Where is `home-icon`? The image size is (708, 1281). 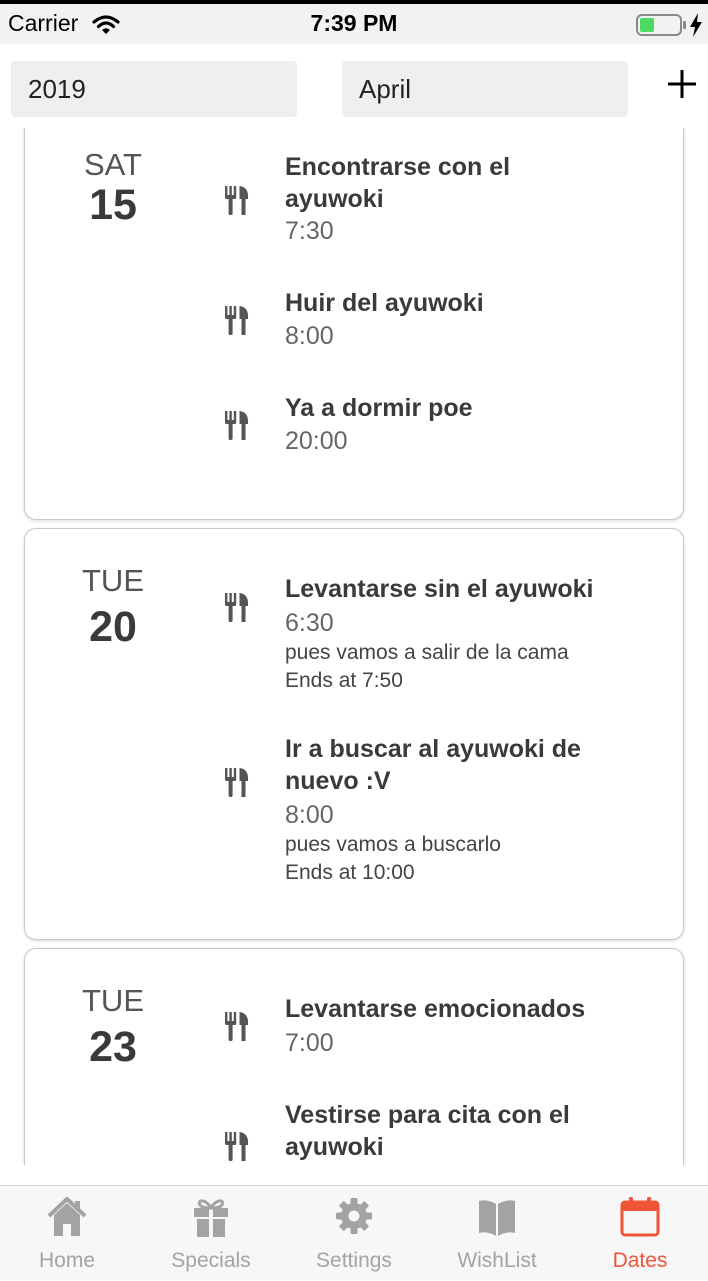
home-icon is located at coordinates (67, 1216).